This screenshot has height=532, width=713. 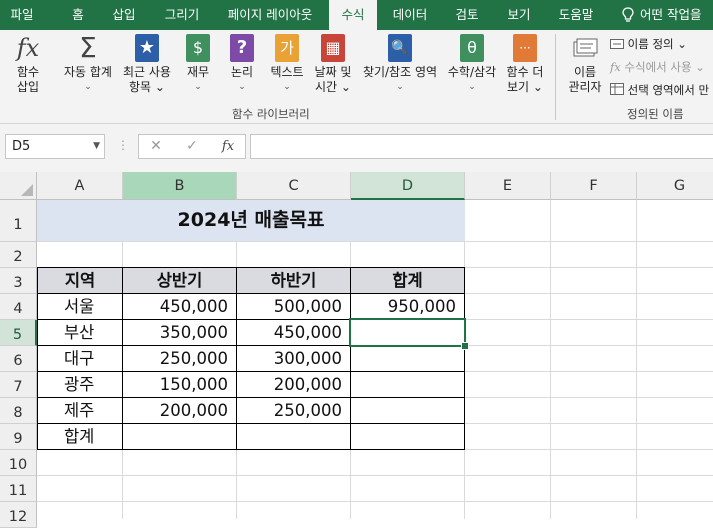 What do you see at coordinates (293, 306) in the screenshot?
I see `cell-h2: 500,000` at bounding box center [293, 306].